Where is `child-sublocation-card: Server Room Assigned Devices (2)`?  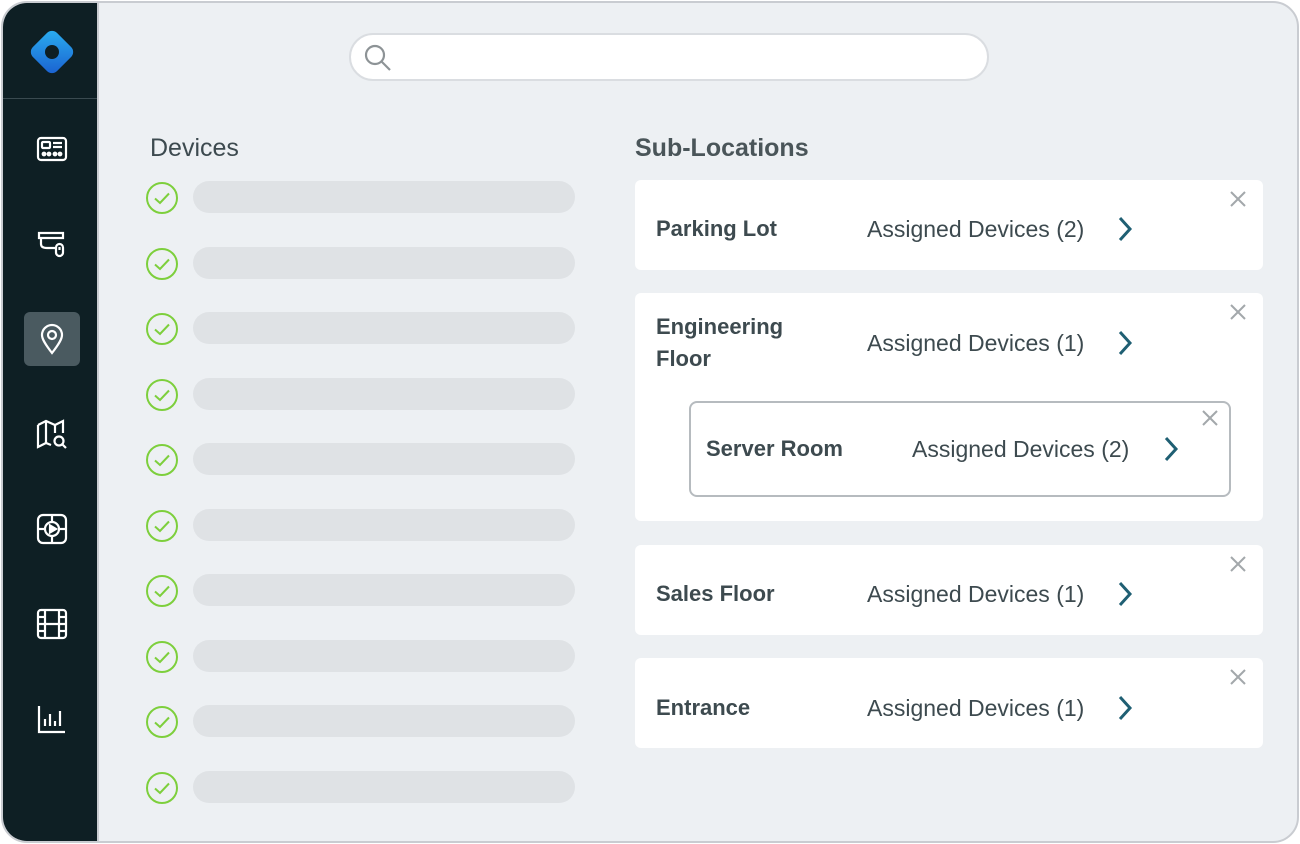 child-sublocation-card: Server Room Assigned Devices (2) is located at coordinates (960, 449).